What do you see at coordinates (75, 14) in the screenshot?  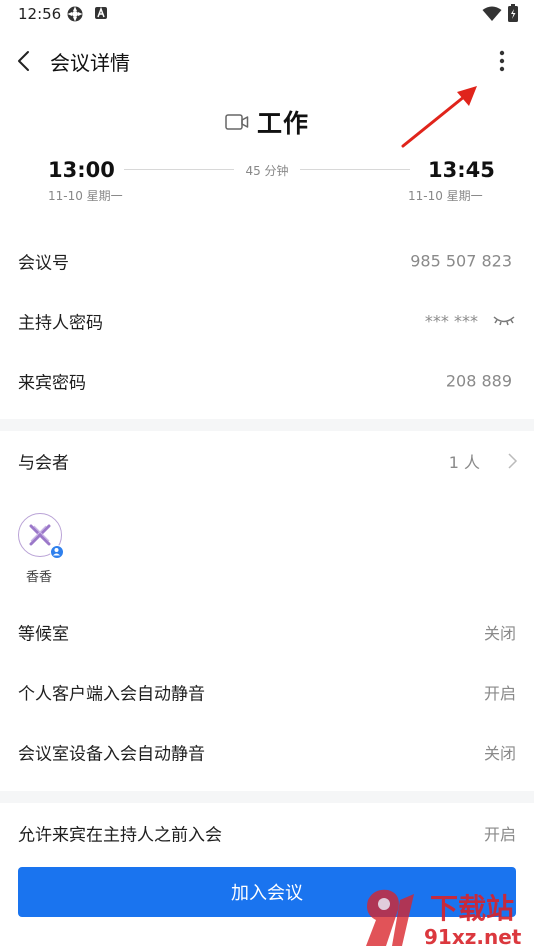 I see `sync-icon` at bounding box center [75, 14].